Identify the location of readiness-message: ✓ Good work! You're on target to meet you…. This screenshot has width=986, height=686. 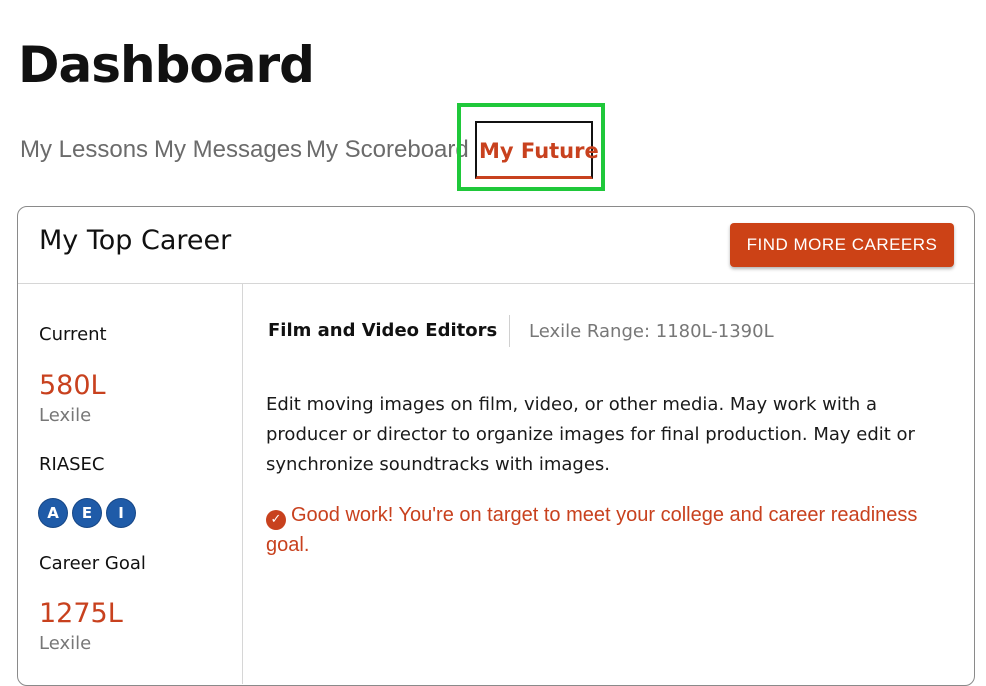
(611, 530).